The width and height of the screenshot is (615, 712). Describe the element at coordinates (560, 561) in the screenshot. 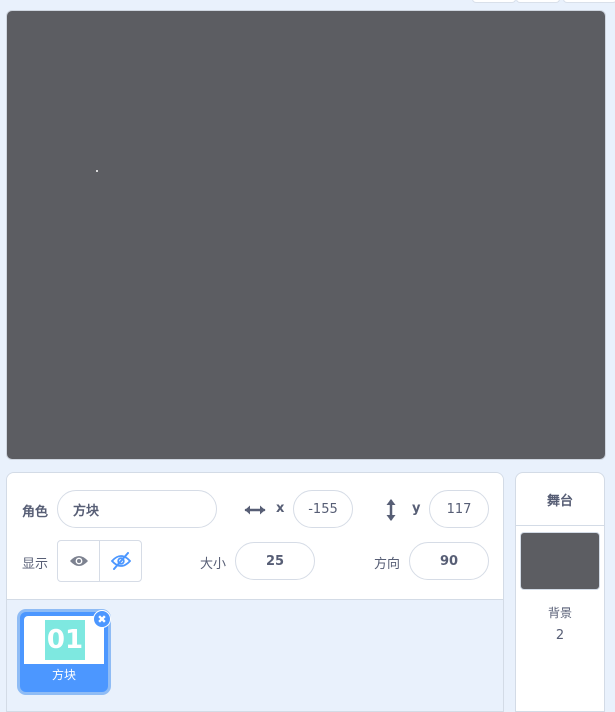

I see `stage-thumbnail` at that location.